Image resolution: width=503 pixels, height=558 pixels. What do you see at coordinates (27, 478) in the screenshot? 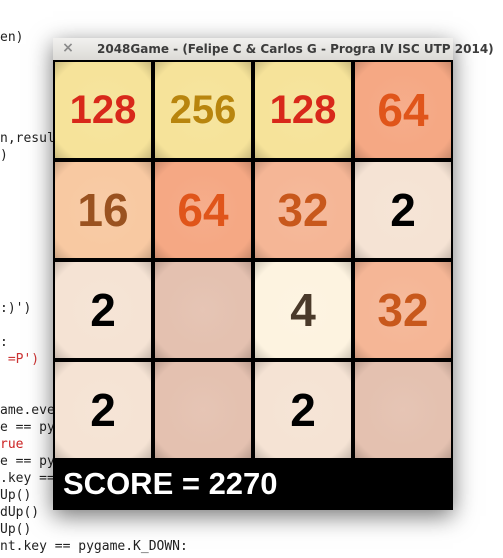
I see `code-line: .key ==` at bounding box center [27, 478].